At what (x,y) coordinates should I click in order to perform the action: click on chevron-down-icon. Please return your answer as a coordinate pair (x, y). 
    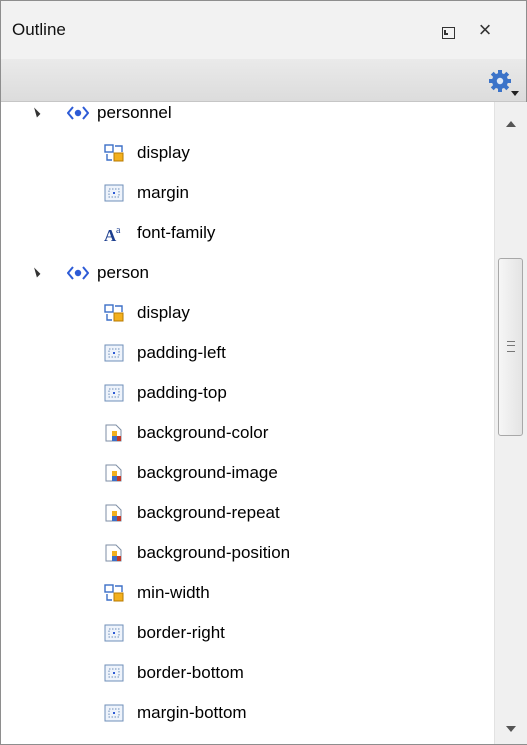
    Looking at the image, I should click on (515, 93).